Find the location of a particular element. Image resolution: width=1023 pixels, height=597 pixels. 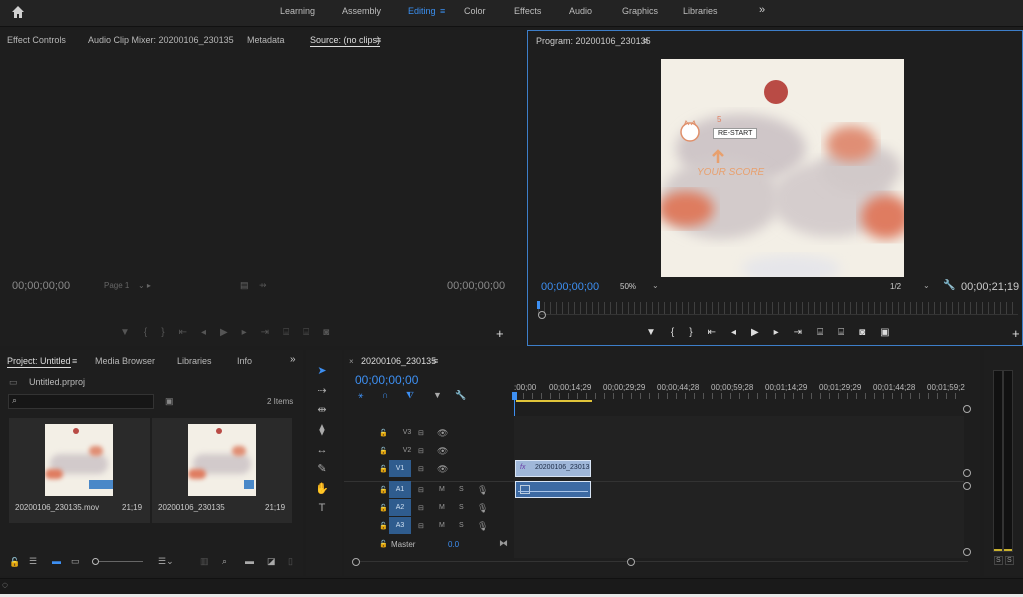

trash-icon: ▯ is located at coordinates (290, 561).